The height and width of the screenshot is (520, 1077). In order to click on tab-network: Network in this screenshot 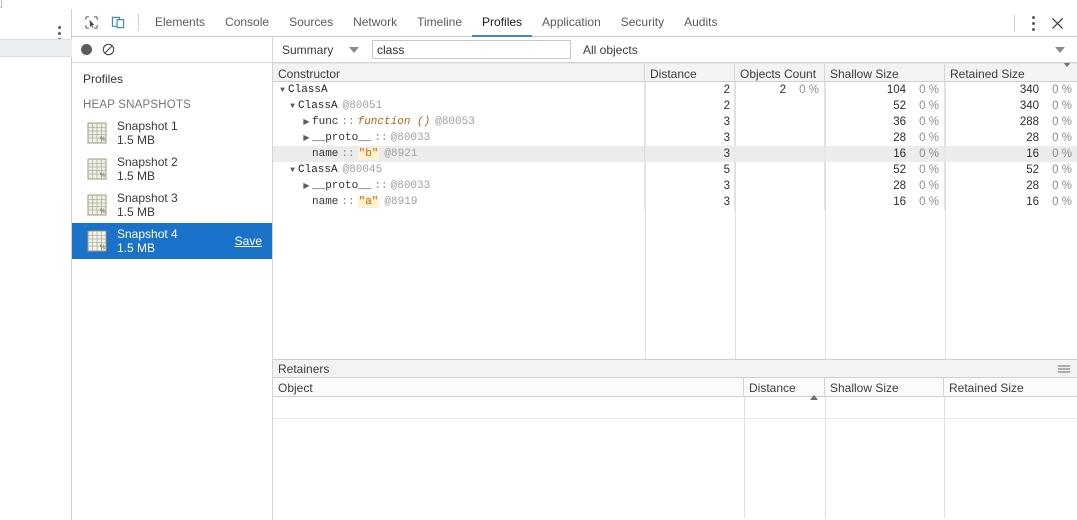, I will do `click(375, 23)`.